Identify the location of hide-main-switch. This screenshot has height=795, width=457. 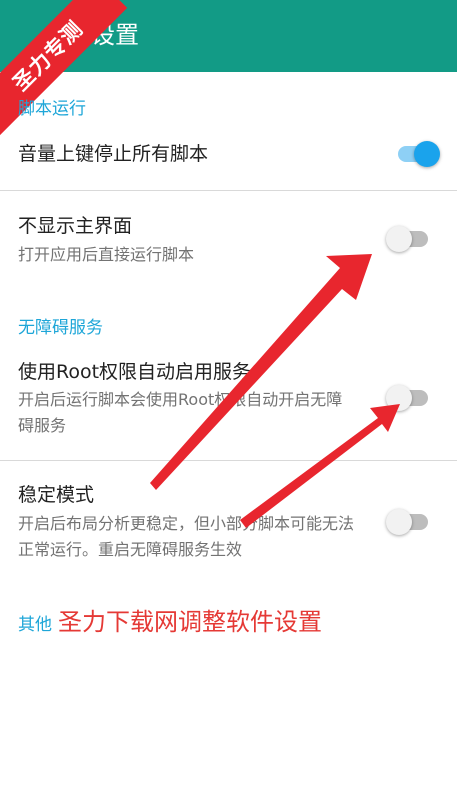
(409, 239).